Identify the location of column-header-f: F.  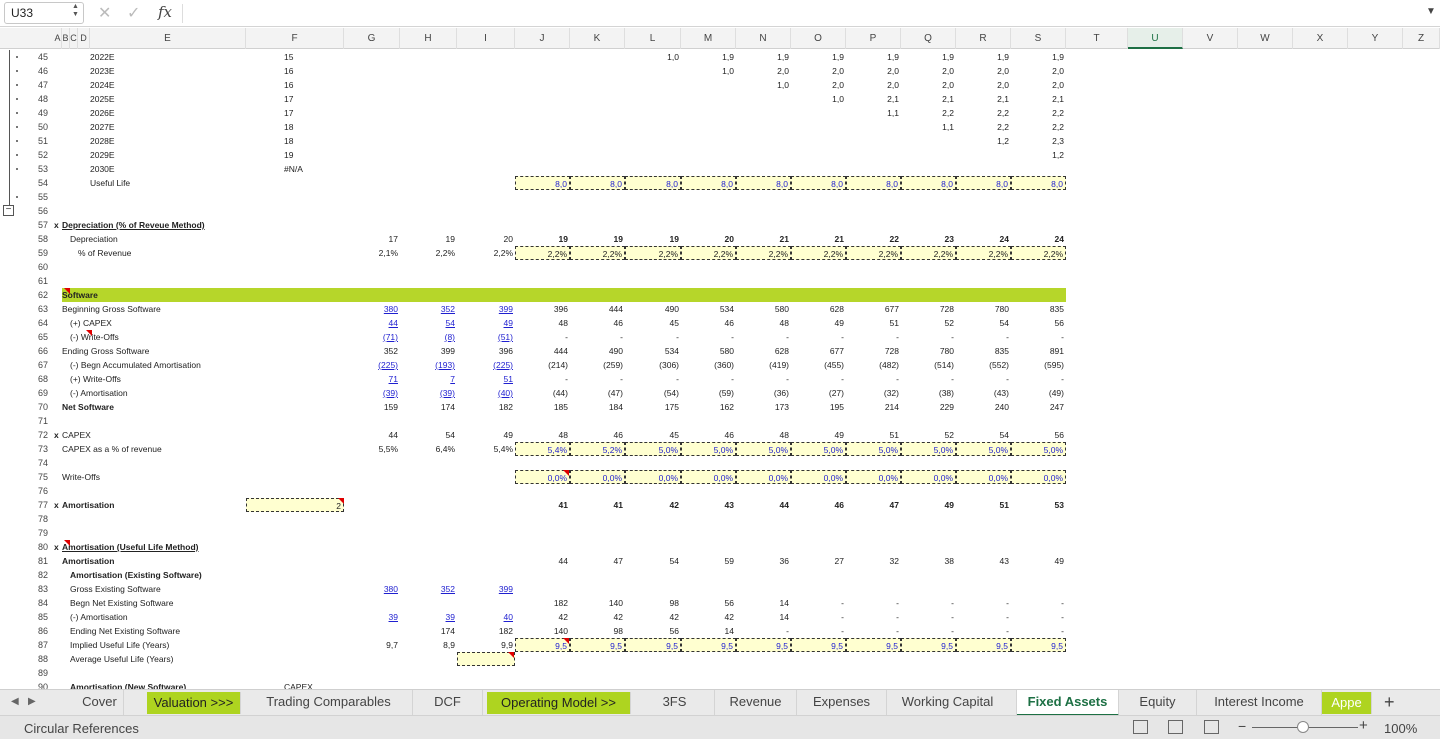
(295, 38).